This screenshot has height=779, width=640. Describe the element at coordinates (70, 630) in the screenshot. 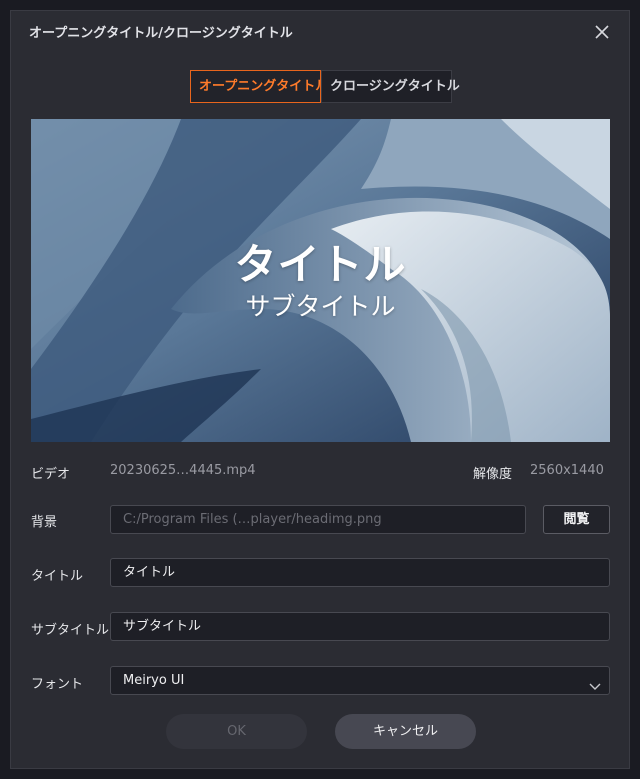

I see `subtitle-label: サブタイトル` at that location.